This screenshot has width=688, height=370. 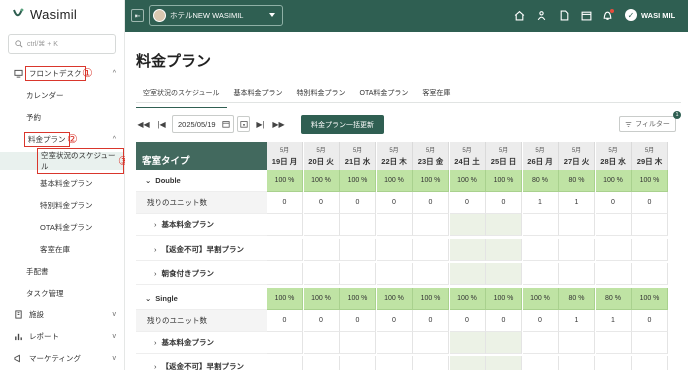 What do you see at coordinates (62, 139) in the screenshot?
I see `sidebar-item-rate-plans: 料金プラン ② ^` at bounding box center [62, 139].